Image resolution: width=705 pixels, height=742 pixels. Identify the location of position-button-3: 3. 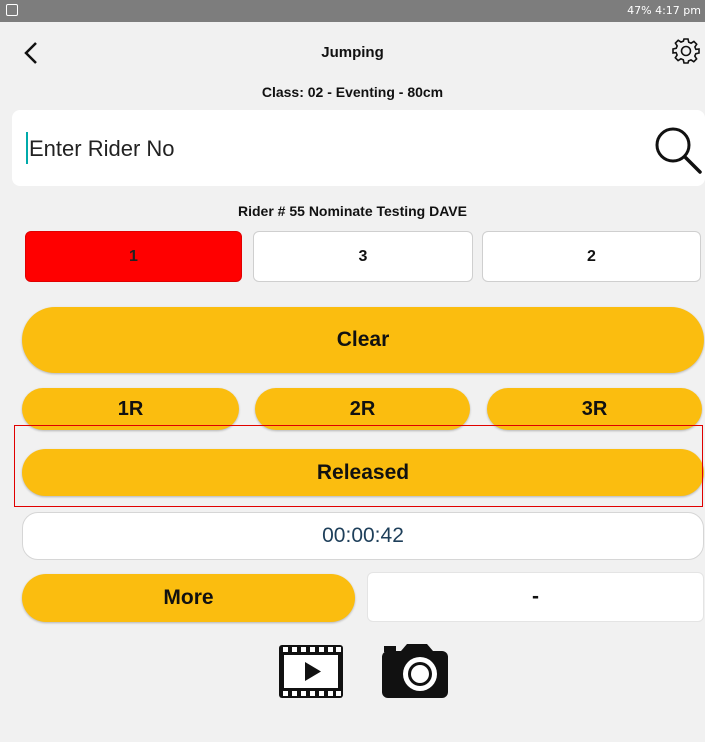
(363, 256).